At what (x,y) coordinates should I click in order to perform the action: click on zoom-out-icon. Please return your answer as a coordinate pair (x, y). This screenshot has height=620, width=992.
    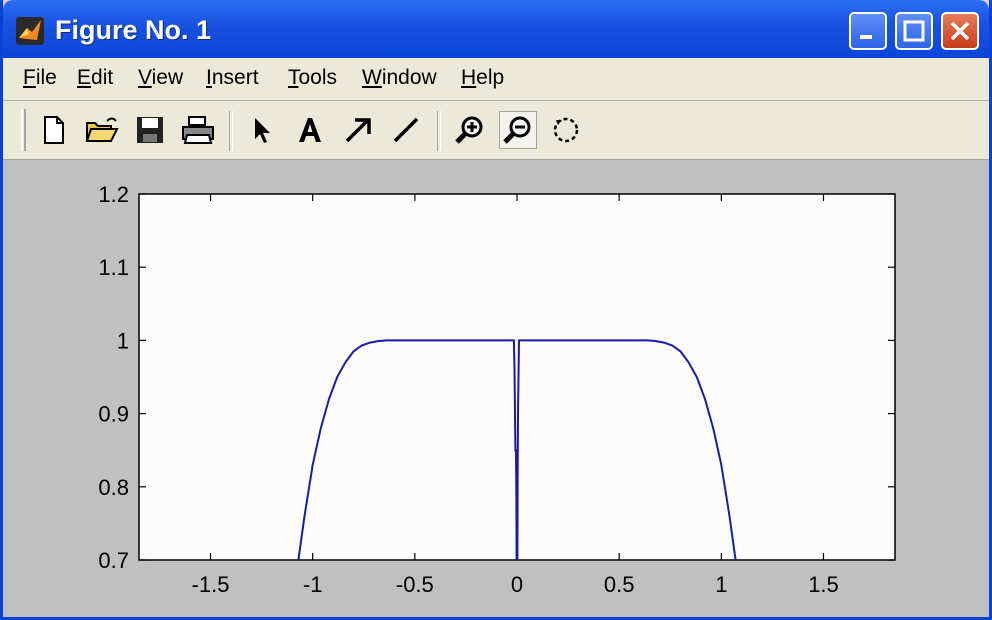
    Looking at the image, I should click on (517, 130).